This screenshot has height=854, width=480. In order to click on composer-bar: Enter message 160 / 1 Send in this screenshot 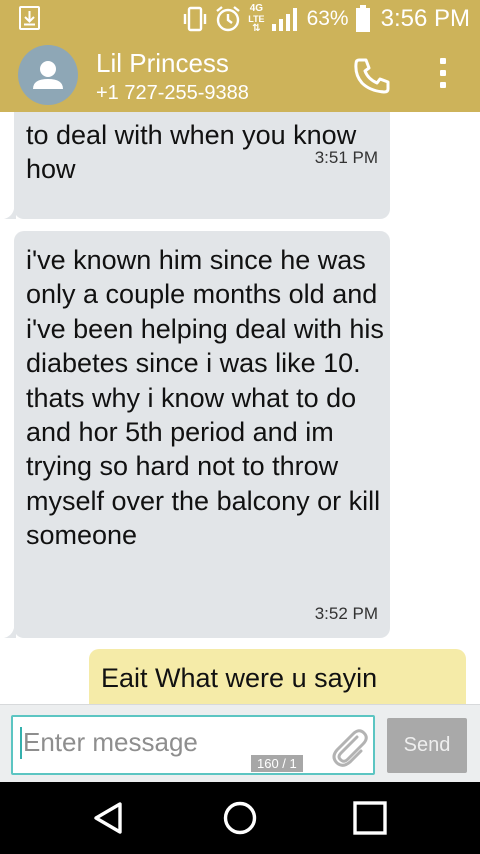, I will do `click(240, 743)`.